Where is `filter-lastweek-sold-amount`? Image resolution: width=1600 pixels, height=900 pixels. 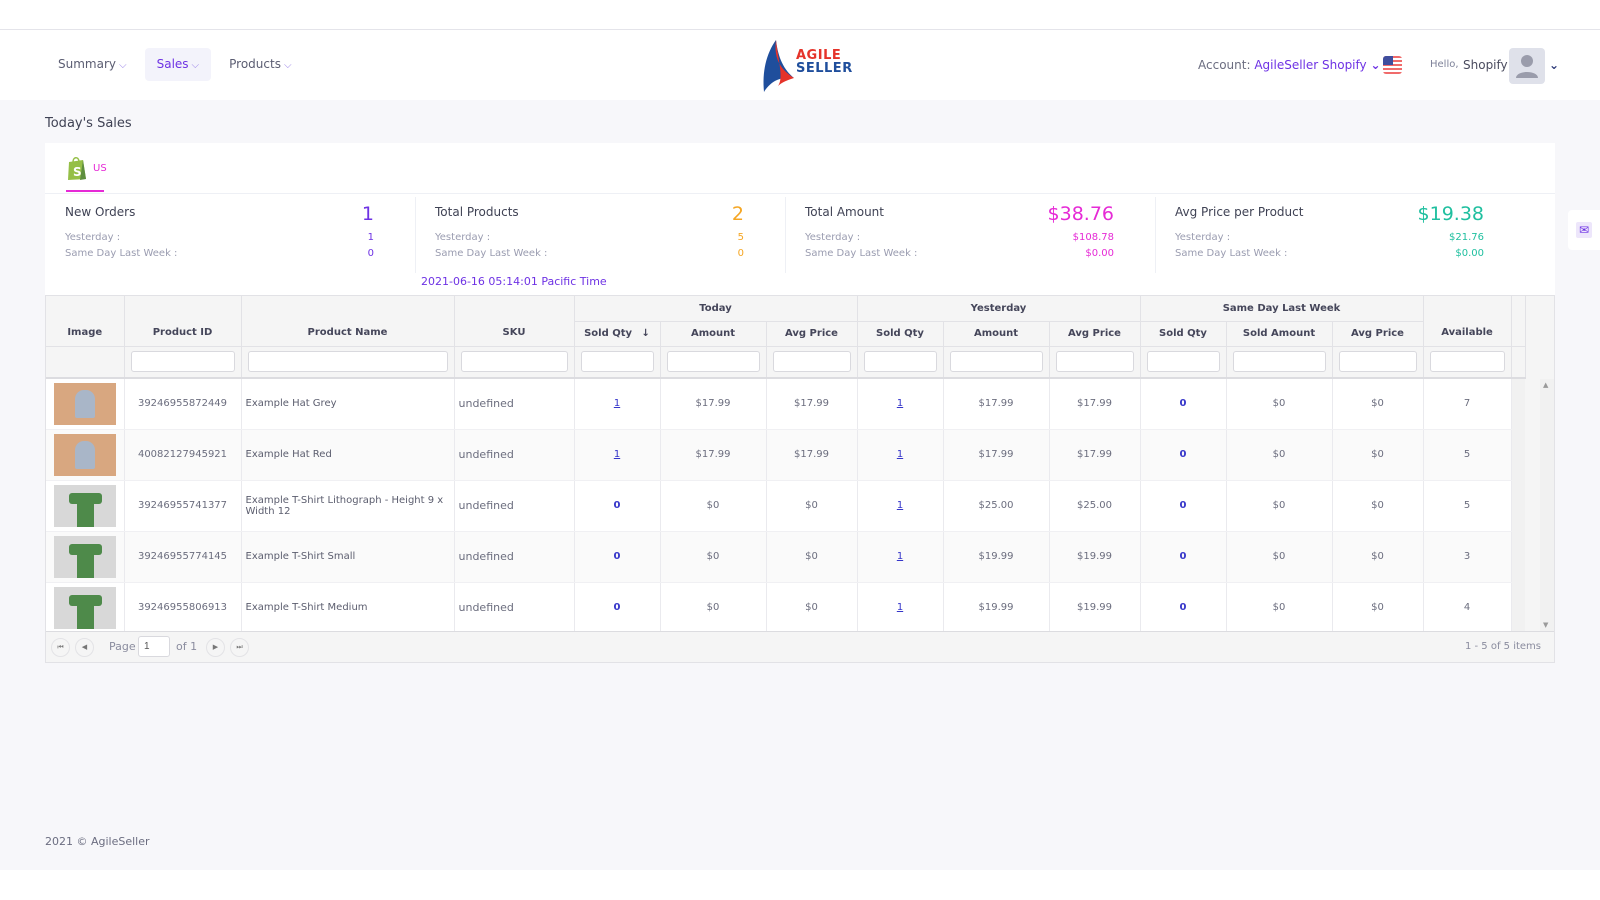 filter-lastweek-sold-amount is located at coordinates (1279, 362).